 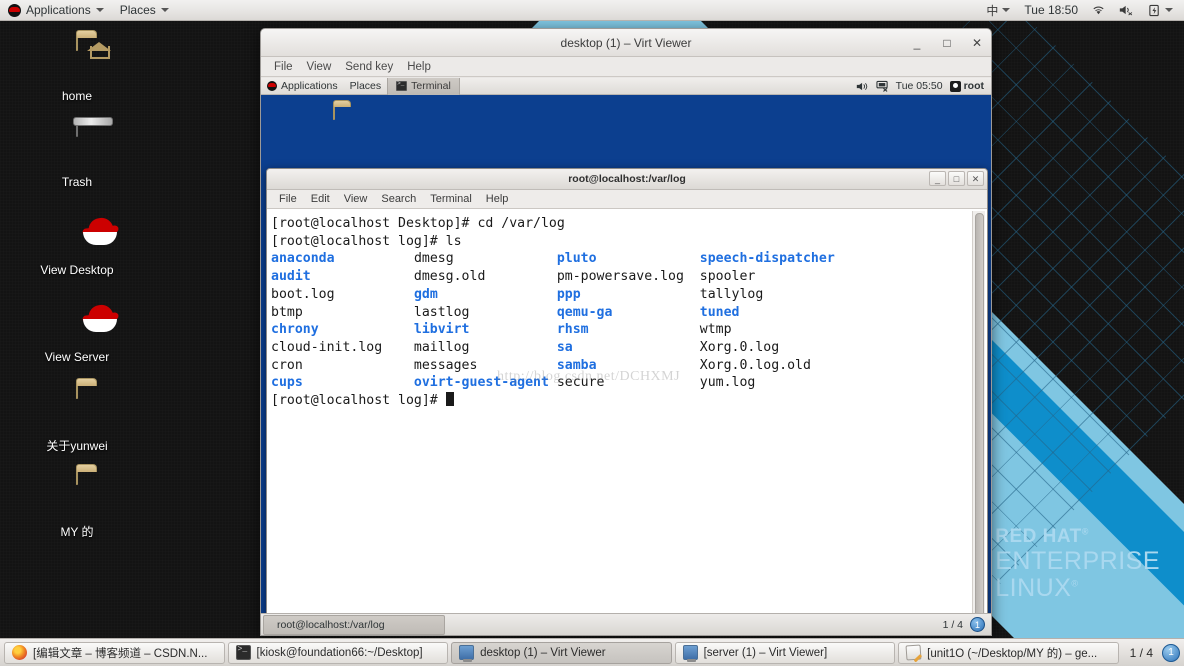 I want to click on taskbar-item-terminal: [kiosk@foundation66:~/Desktop], so click(x=338, y=652).